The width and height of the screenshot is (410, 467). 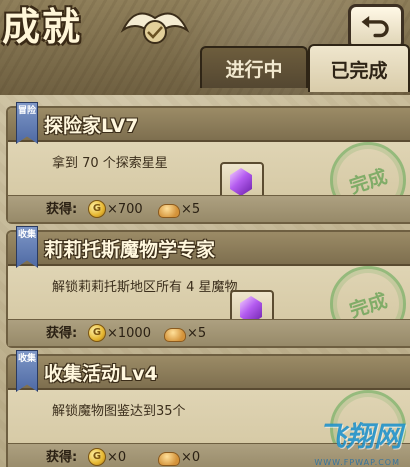 What do you see at coordinates (359, 436) in the screenshot?
I see `watermark-logo: 飞翔网` at bounding box center [359, 436].